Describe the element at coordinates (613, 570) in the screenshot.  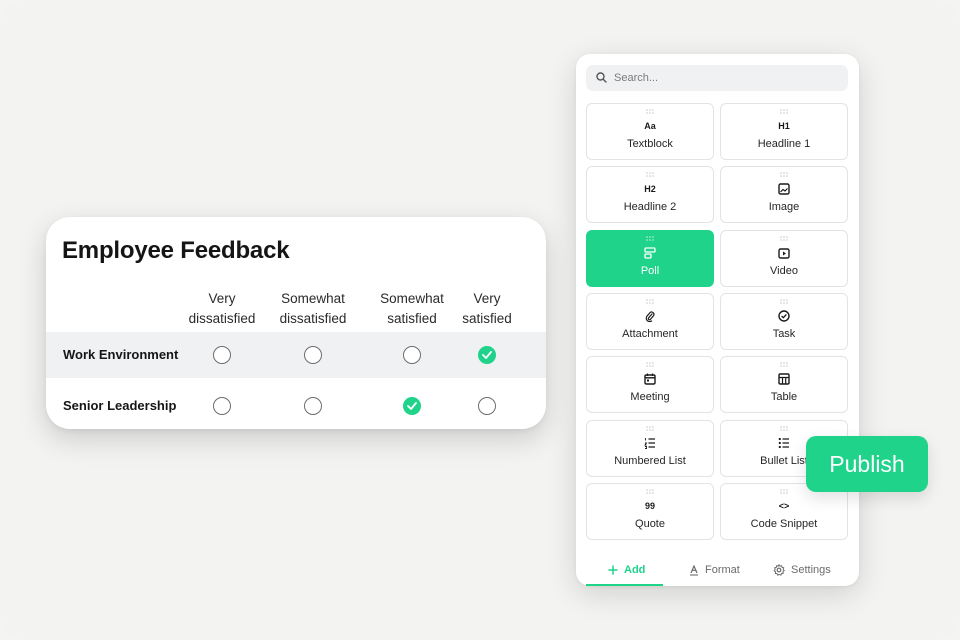
I see `plus-icon` at that location.